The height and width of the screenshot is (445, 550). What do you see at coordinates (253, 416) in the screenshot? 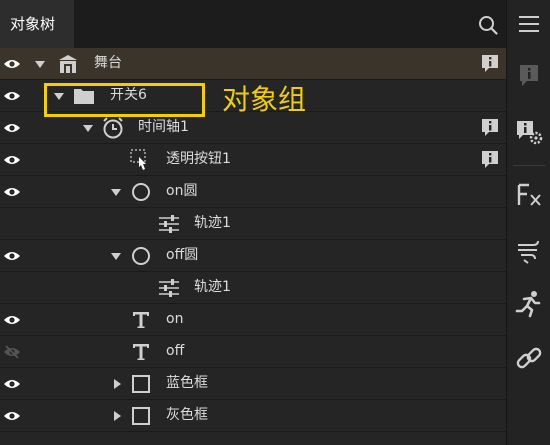
I see `tree-row-gray-box: 灰色框` at bounding box center [253, 416].